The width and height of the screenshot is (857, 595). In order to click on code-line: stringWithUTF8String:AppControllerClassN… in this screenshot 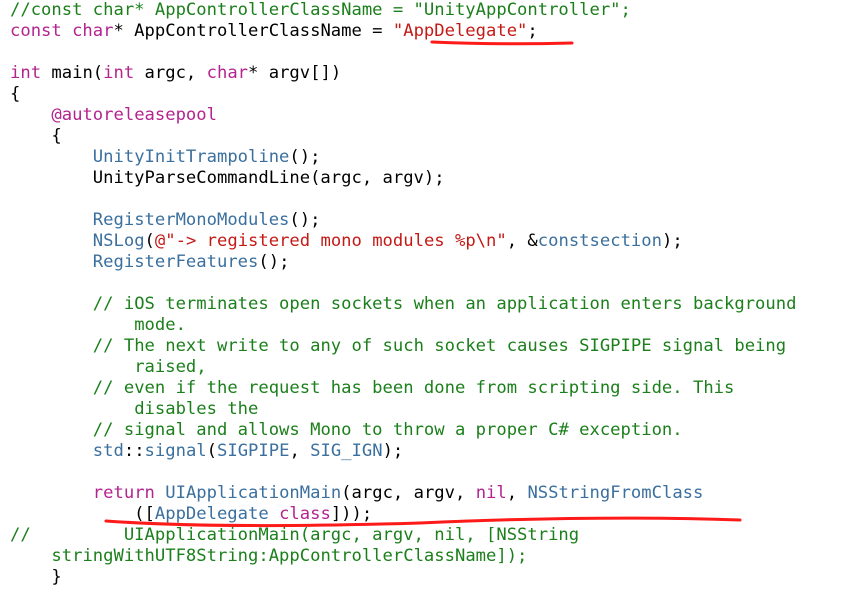, I will do `click(268, 556)`.